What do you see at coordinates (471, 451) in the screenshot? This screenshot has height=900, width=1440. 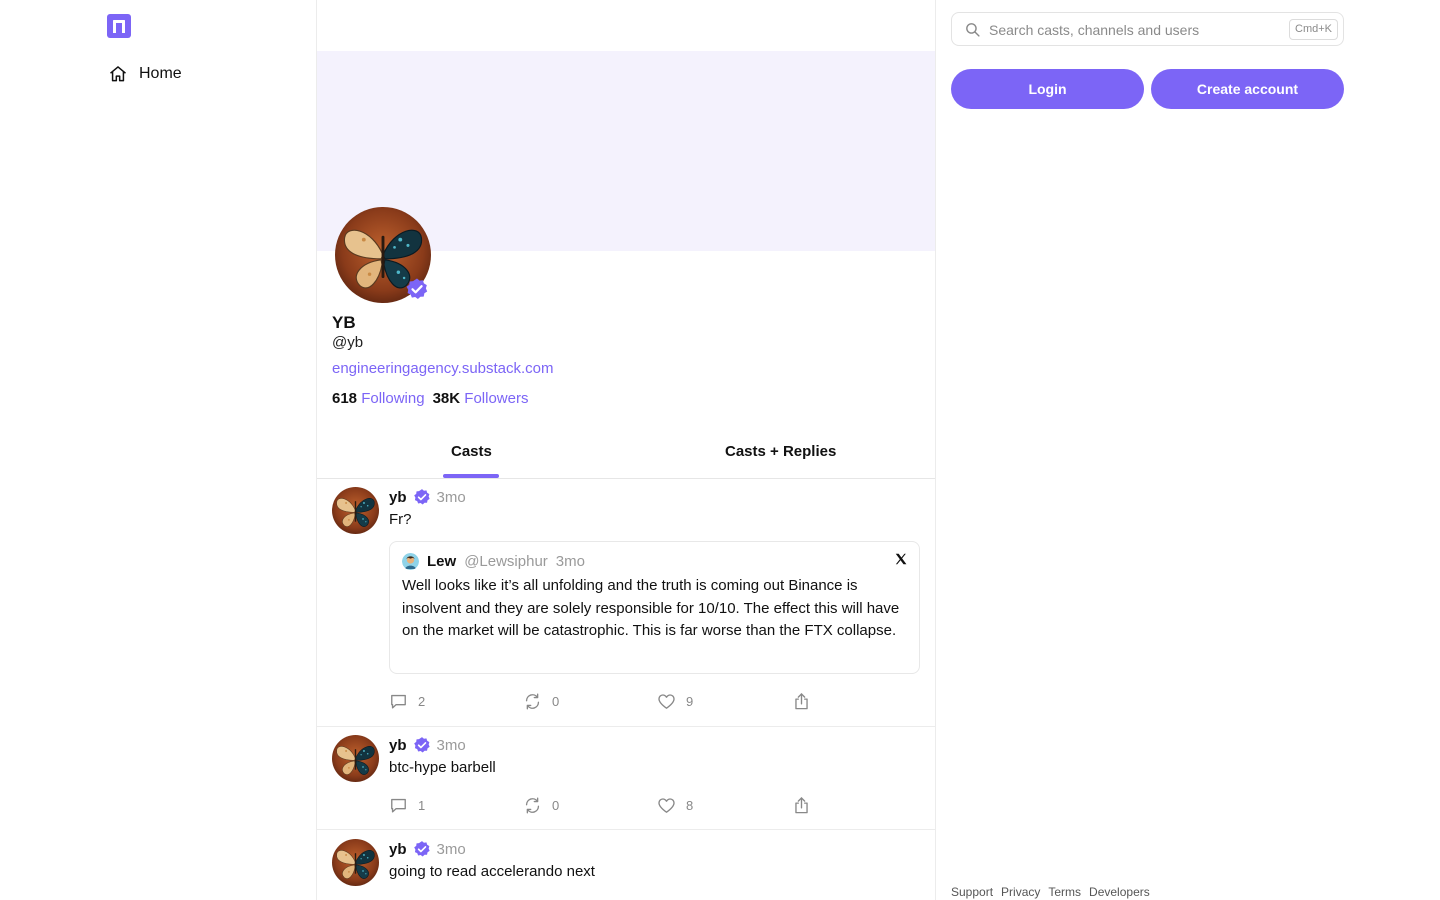 I see `tab-casts: Casts` at bounding box center [471, 451].